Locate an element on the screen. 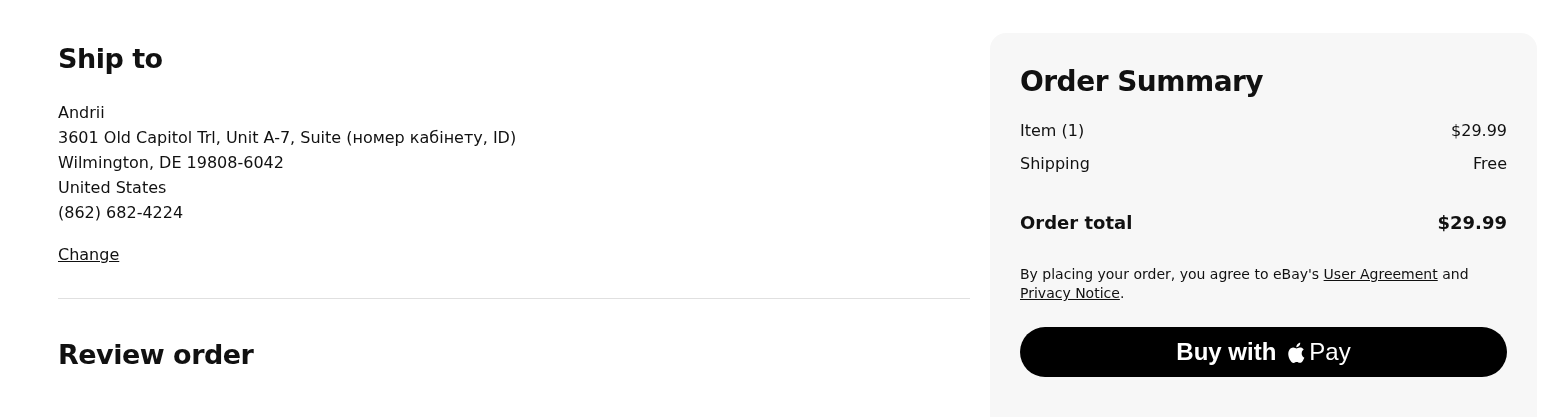  change-link: Change is located at coordinates (89, 254).